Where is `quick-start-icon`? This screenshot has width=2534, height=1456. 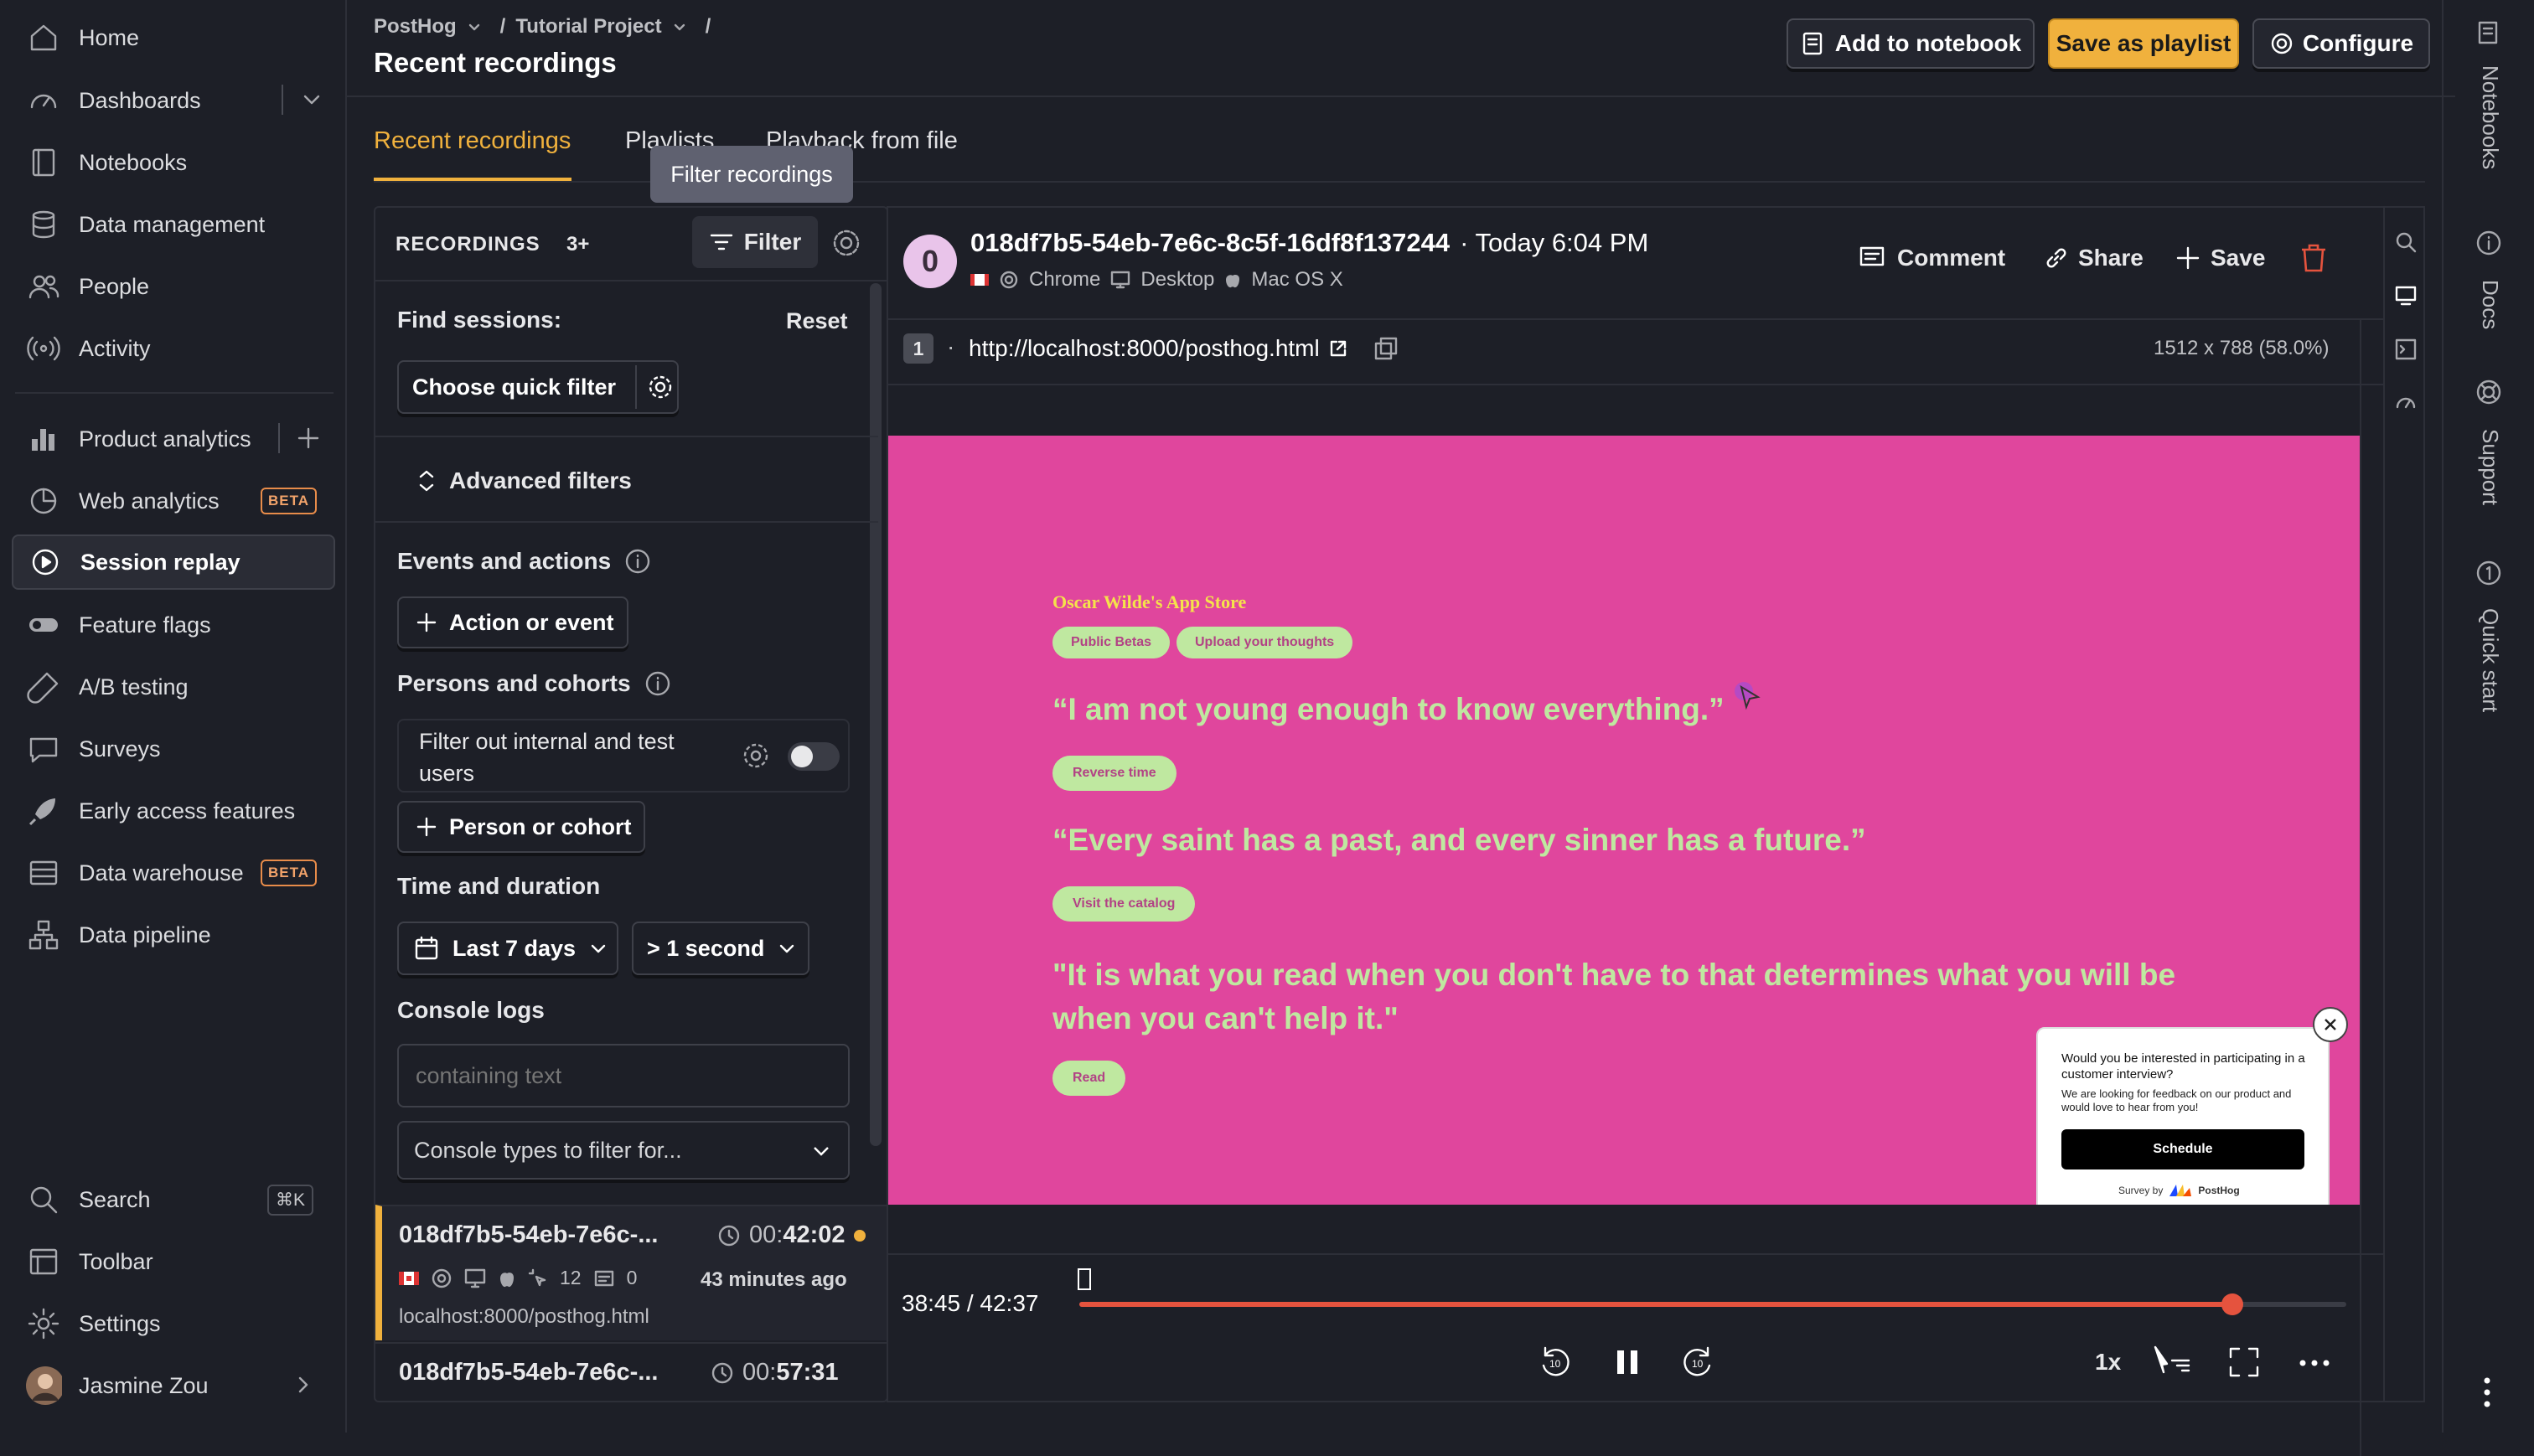 quick-start-icon is located at coordinates (2488, 573).